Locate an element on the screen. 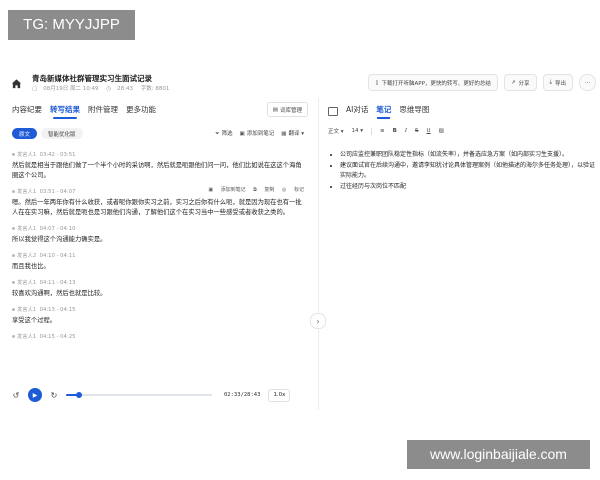 The width and height of the screenshot is (600, 480). speaker-name: 发言人2 is located at coordinates (27, 256).